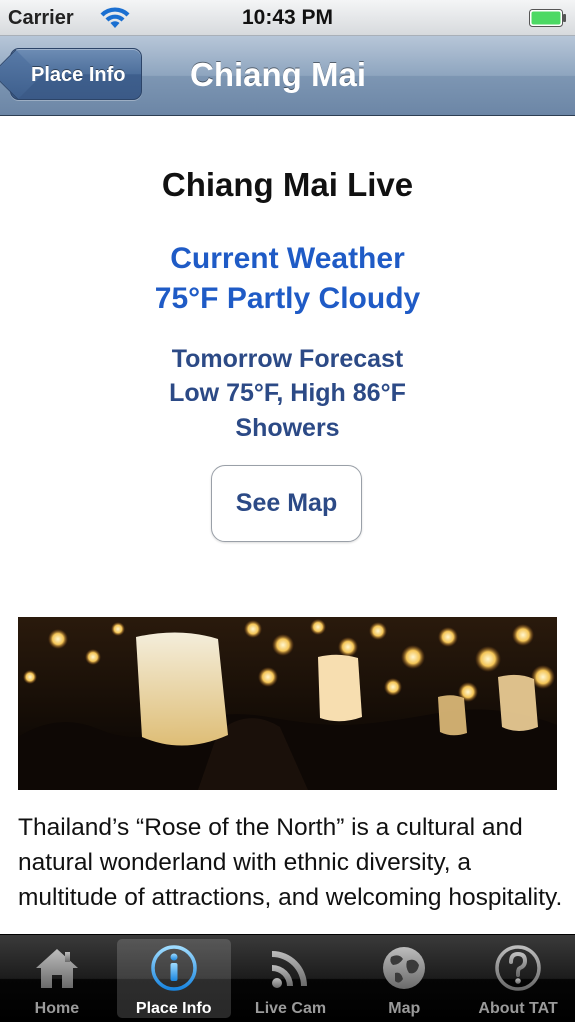 The width and height of the screenshot is (575, 1022). I want to click on question-icon, so click(518, 968).